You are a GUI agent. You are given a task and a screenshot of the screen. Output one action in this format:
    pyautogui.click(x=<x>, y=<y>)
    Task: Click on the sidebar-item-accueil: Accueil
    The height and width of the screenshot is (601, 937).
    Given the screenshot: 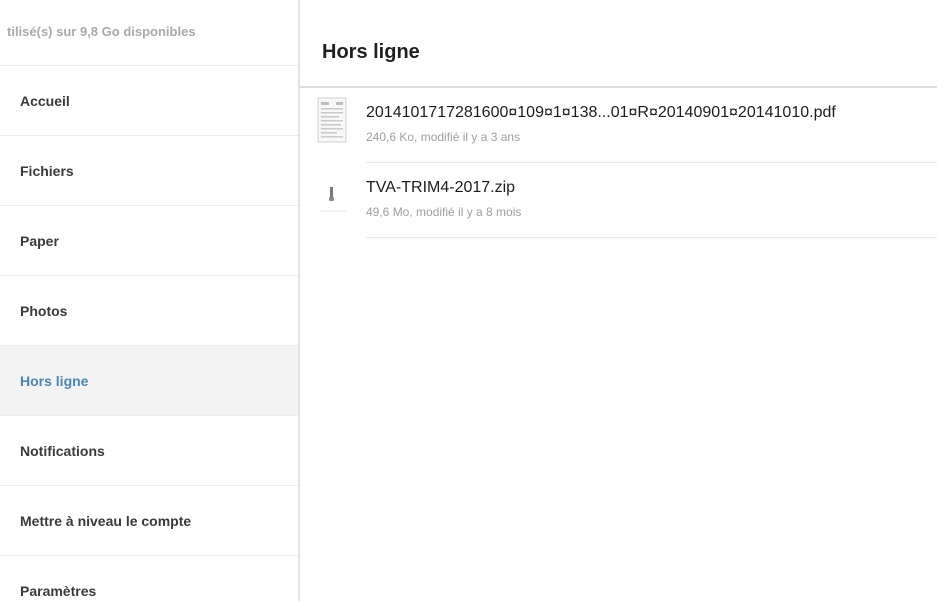 What is the action you would take?
    pyautogui.click(x=149, y=101)
    